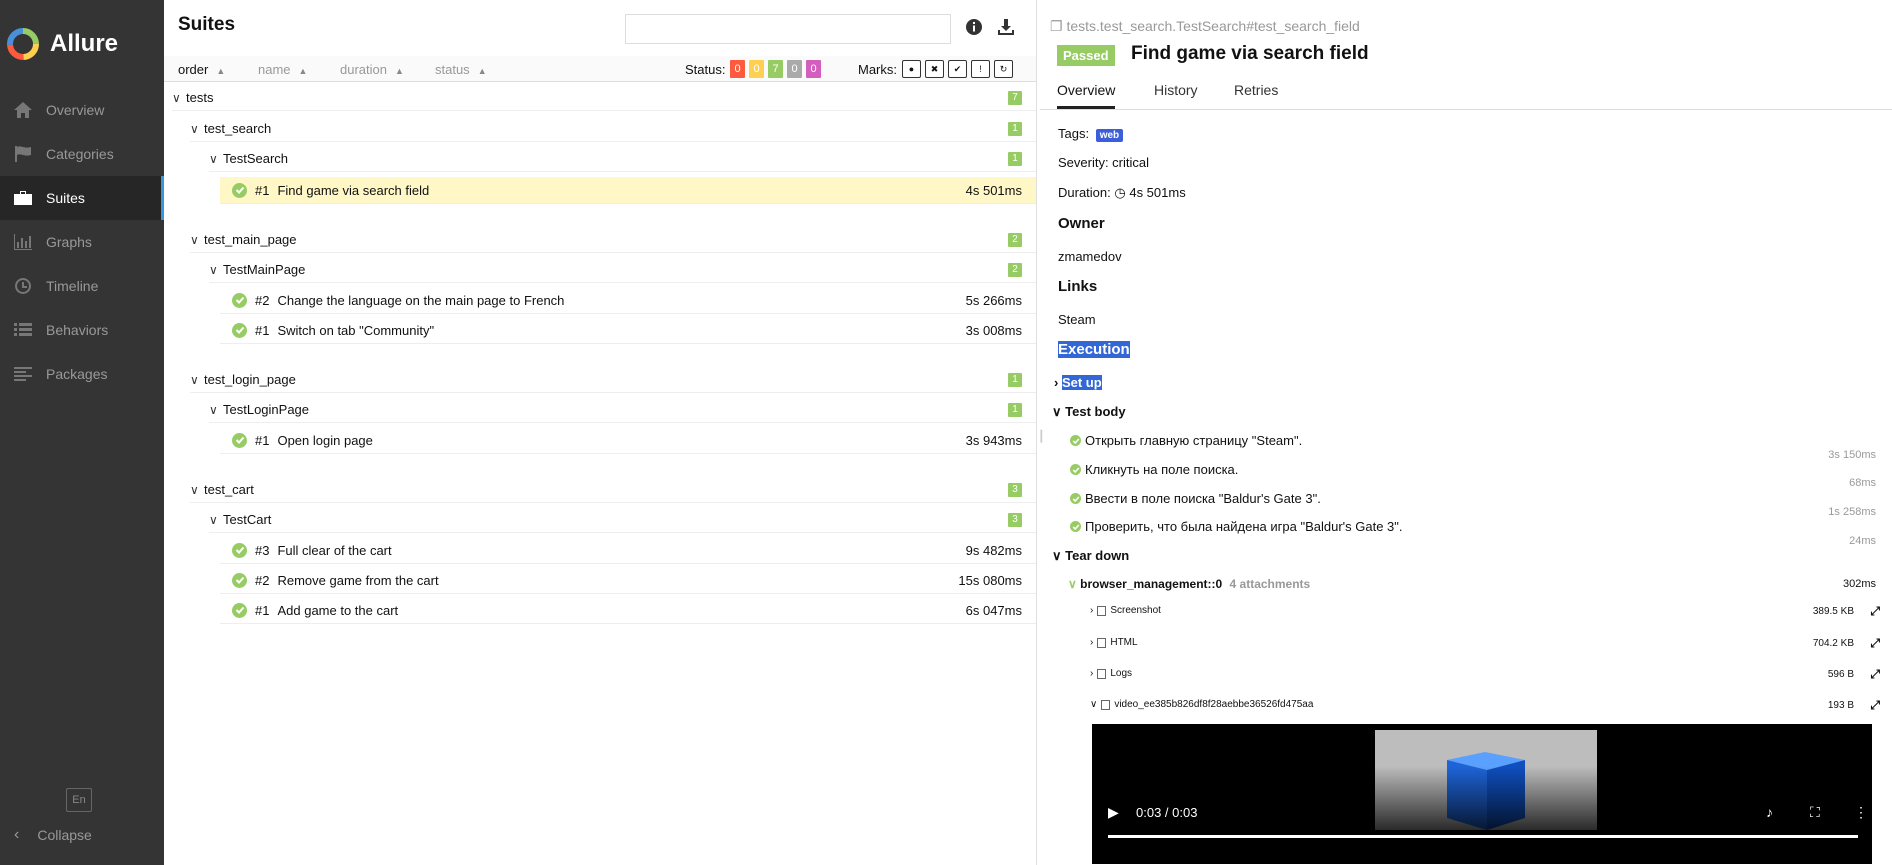  I want to click on sidebar-item-label: Categories, so click(80, 154).